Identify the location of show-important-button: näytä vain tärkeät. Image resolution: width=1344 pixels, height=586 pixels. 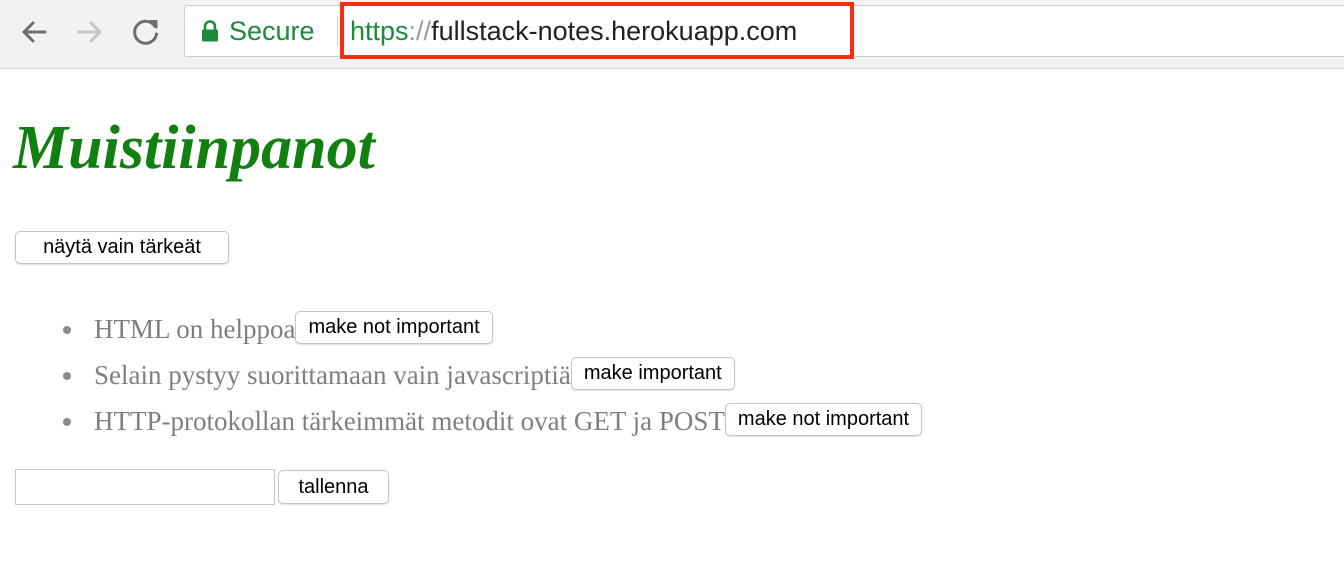
(122, 247).